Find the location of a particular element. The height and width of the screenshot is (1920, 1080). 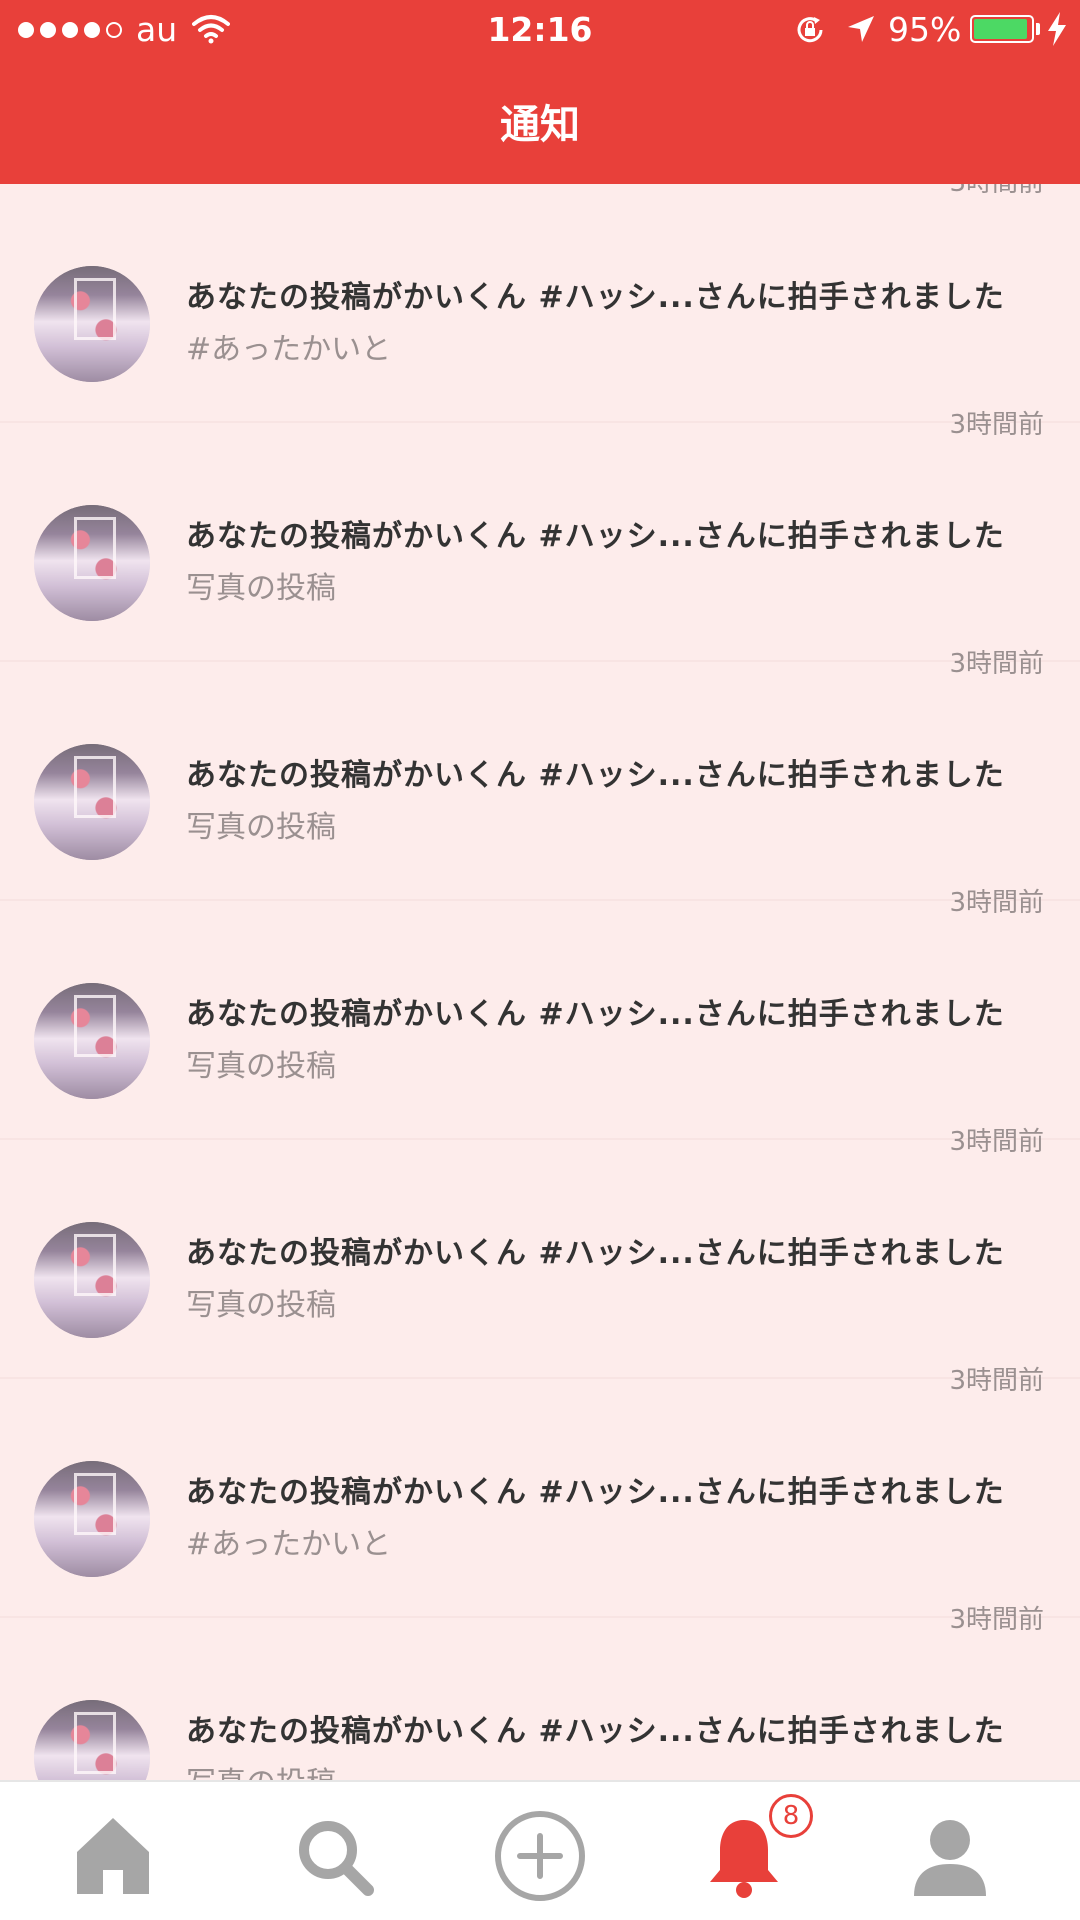

notification-item: あなたの投稿がかいくん #ハッシ...さんに拍手されました 写真の投稿 is located at coordinates (540, 1699).